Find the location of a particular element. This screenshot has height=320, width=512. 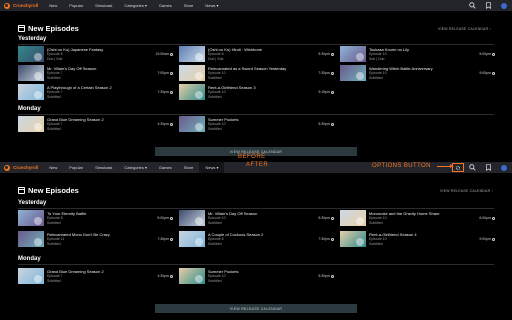

arrow-icon is located at coordinates (445, 166).